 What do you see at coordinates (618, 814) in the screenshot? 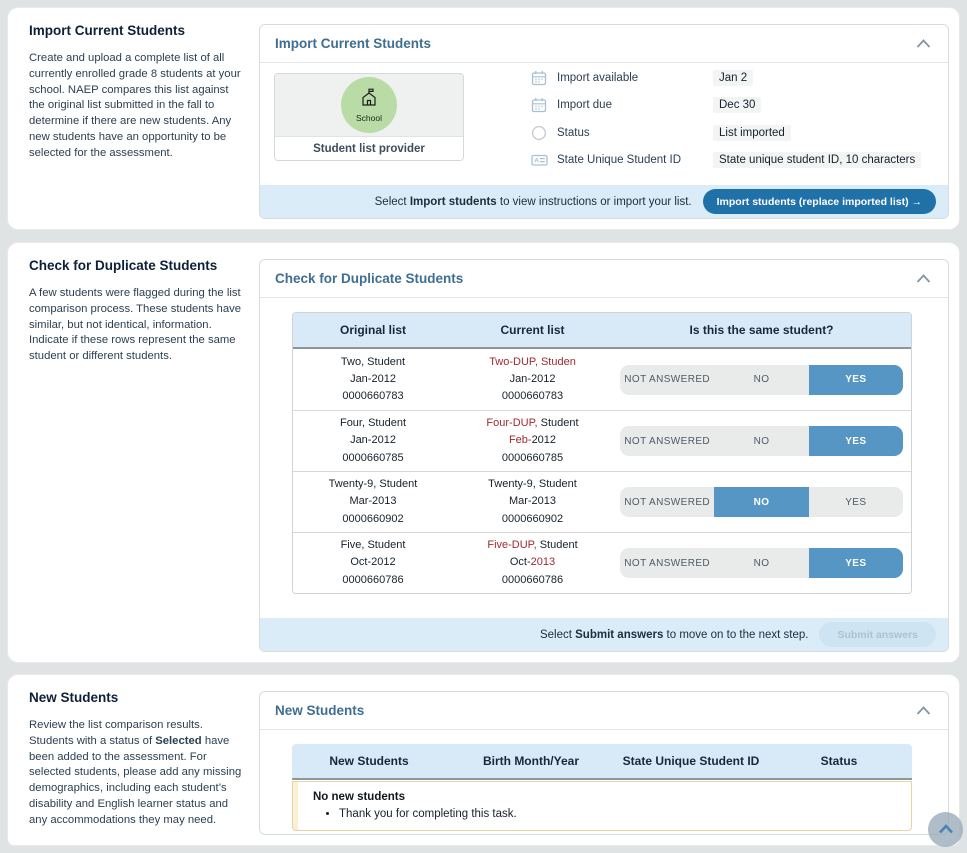
I see `notice-bullet: Thank you for completing this task.` at bounding box center [618, 814].